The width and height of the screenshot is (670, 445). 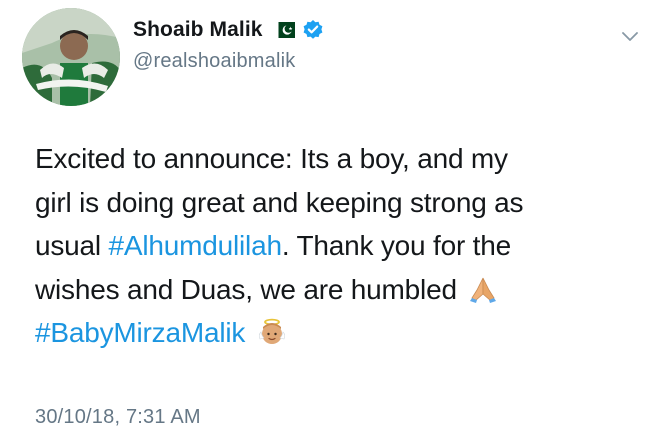 I want to click on tweet-text-segment: . Thank you for the, so click(x=396, y=245).